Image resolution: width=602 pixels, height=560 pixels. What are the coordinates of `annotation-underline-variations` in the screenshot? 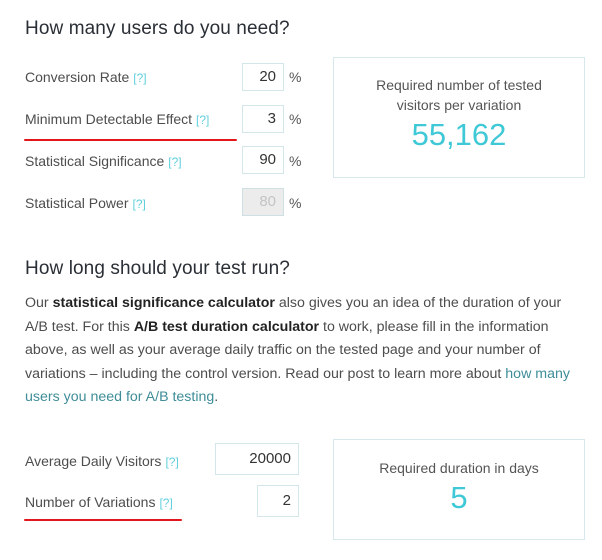 It's located at (103, 520).